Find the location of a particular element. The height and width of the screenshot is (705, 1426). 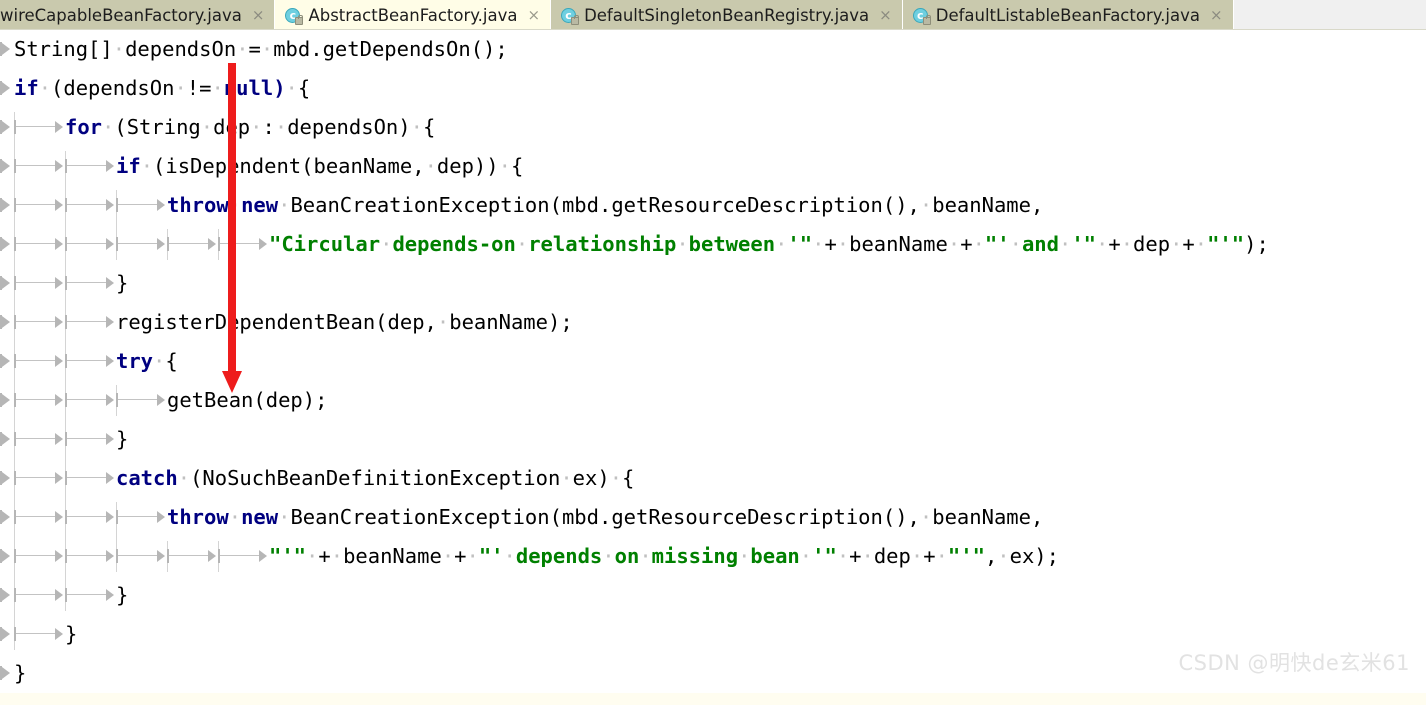

code-keyword-token: if is located at coordinates (128, 166).